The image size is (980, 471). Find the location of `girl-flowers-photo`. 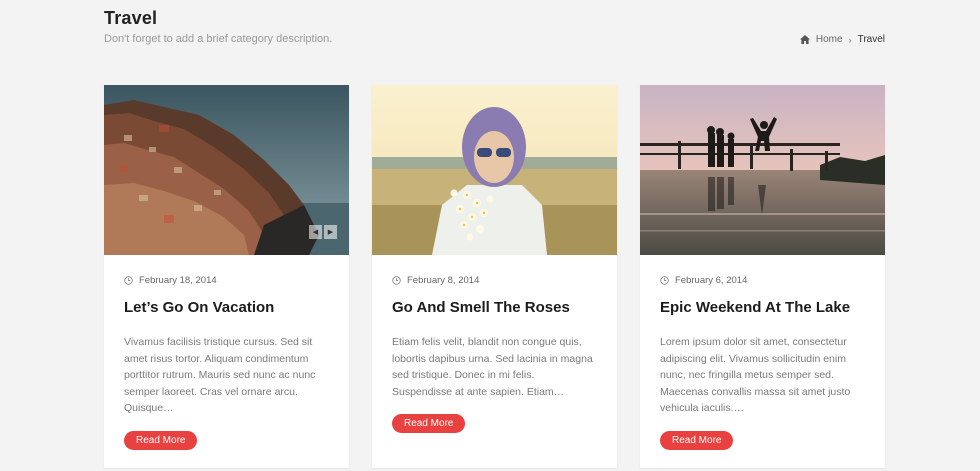

girl-flowers-photo is located at coordinates (494, 170).